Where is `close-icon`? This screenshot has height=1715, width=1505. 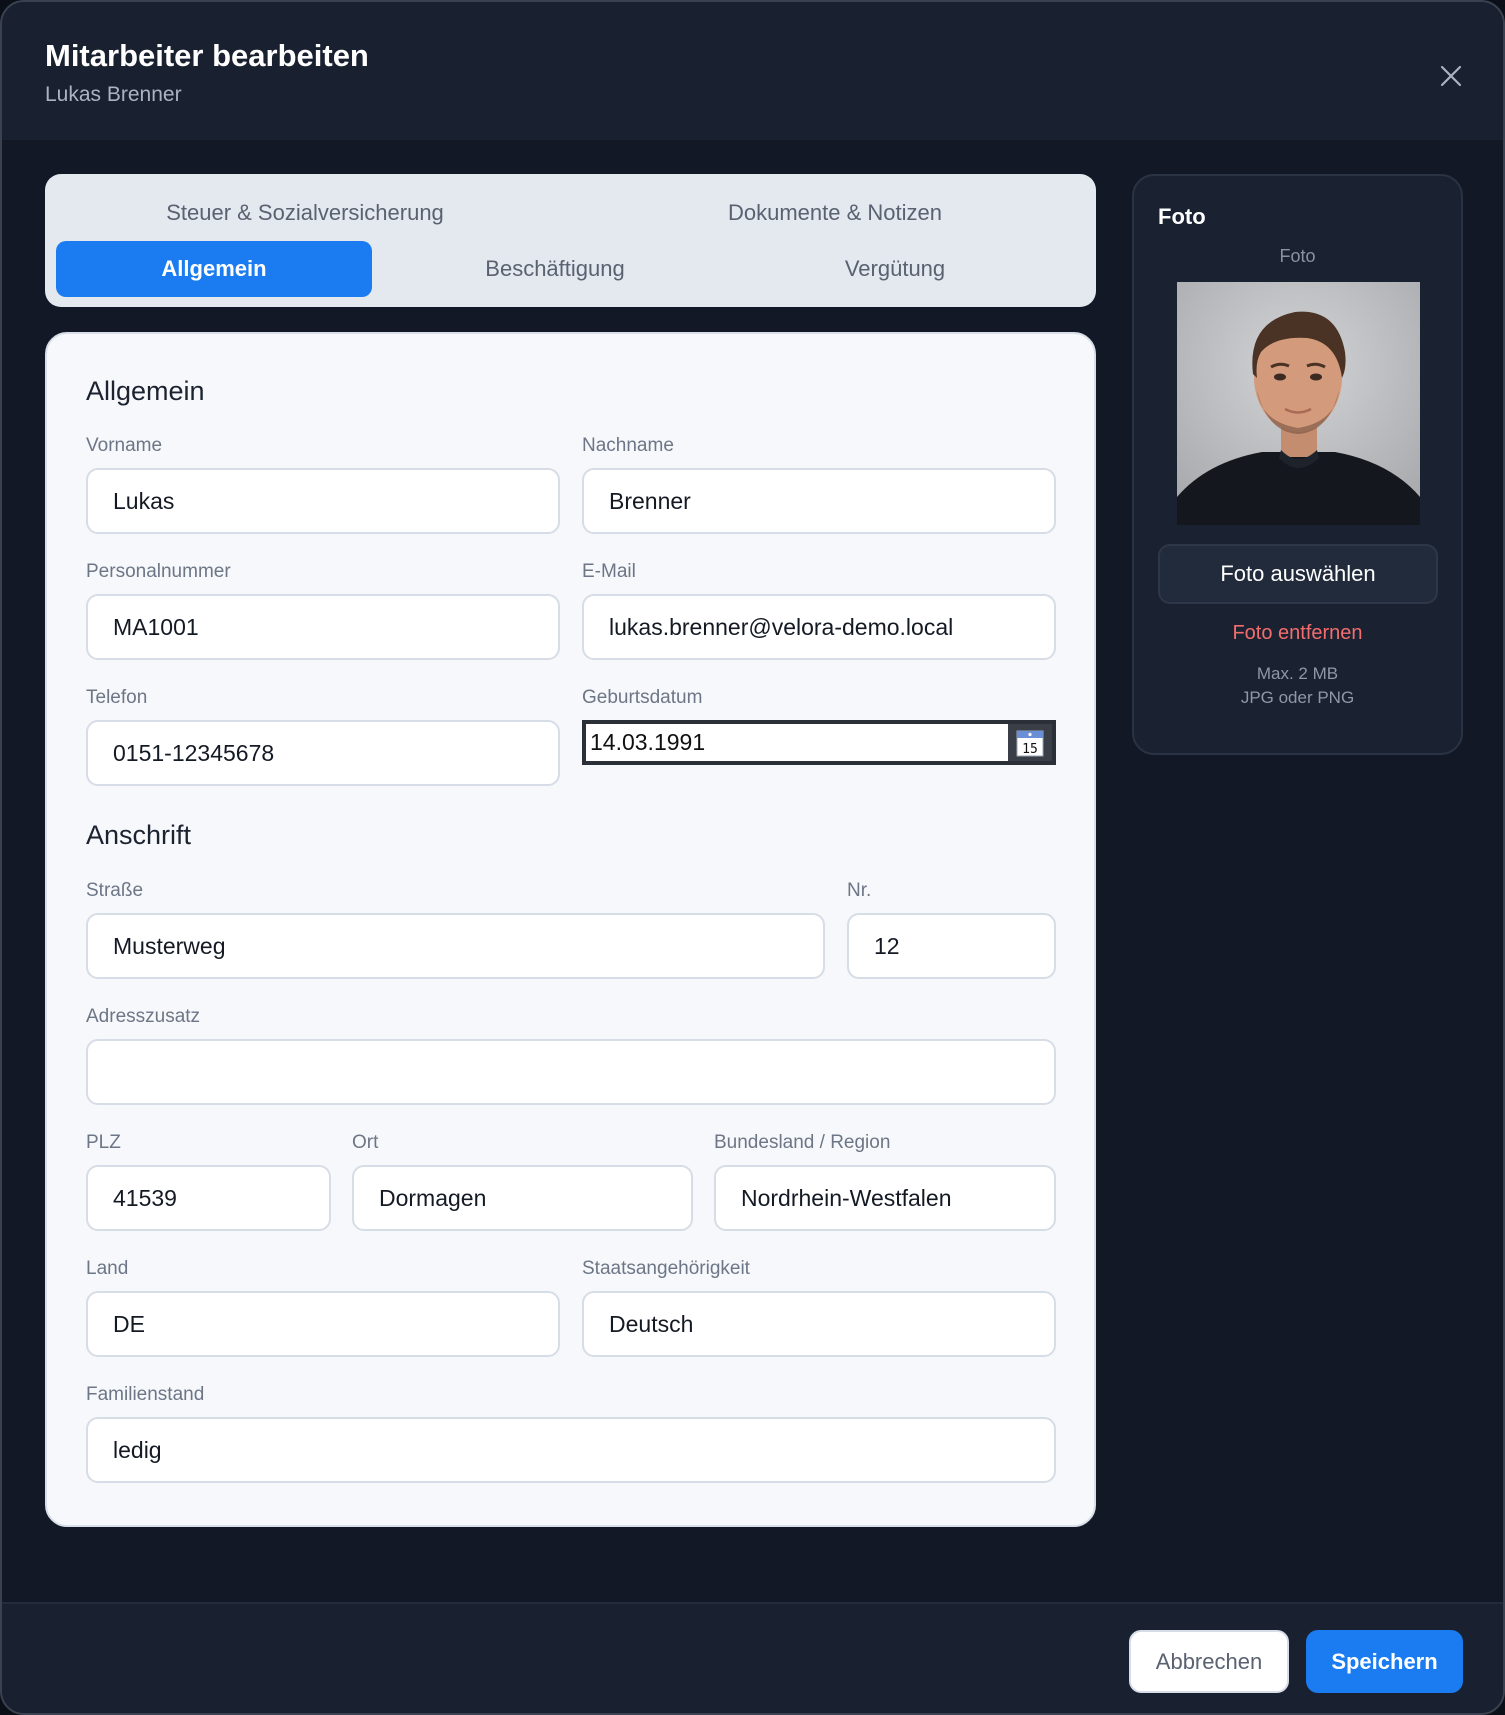 close-icon is located at coordinates (1451, 76).